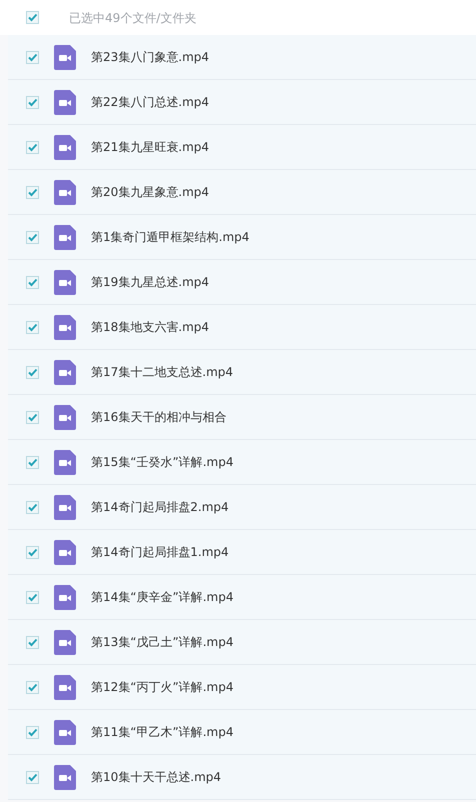 This screenshot has height=802, width=476. What do you see at coordinates (160, 507) in the screenshot?
I see `file-name: 第14奇门起局排盘2.mp4` at bounding box center [160, 507].